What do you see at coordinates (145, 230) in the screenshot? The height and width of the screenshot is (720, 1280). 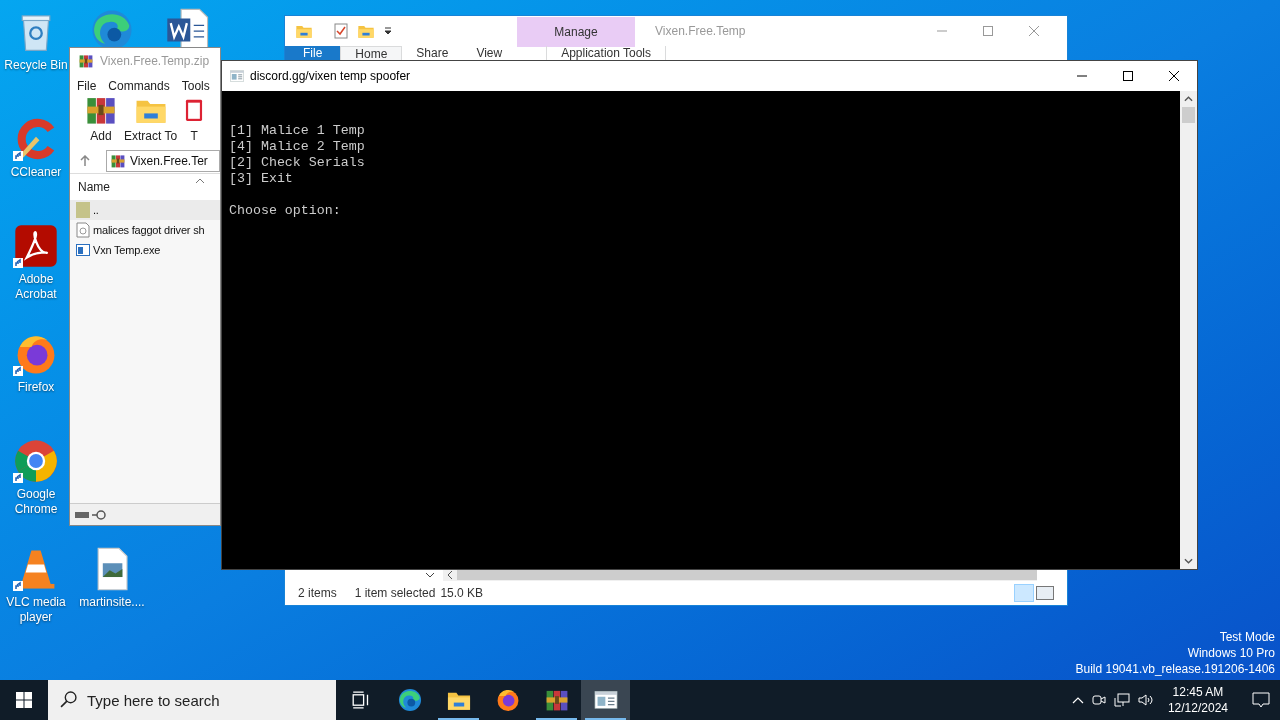 I see `file-row: malices faggot driver sh` at bounding box center [145, 230].